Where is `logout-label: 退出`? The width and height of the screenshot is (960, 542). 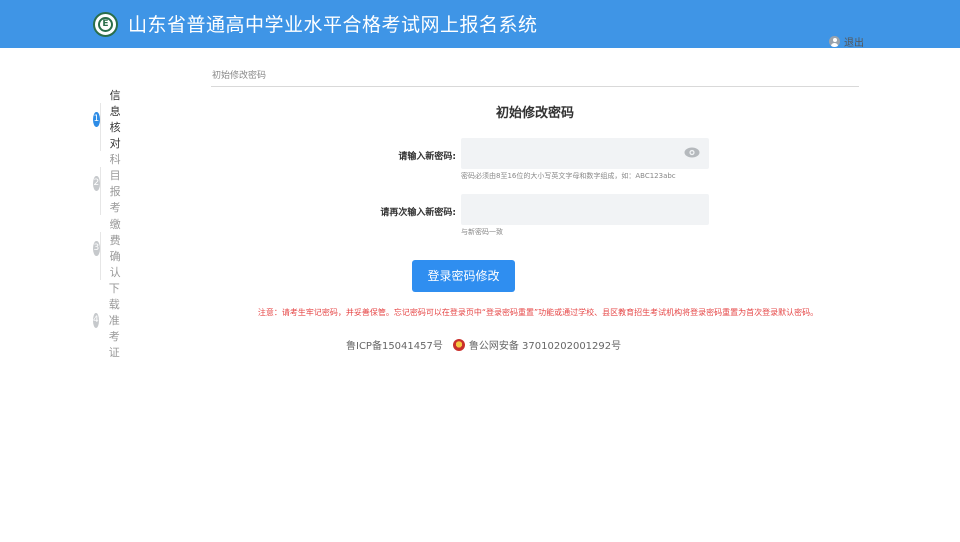
logout-label: 退出 is located at coordinates (854, 43).